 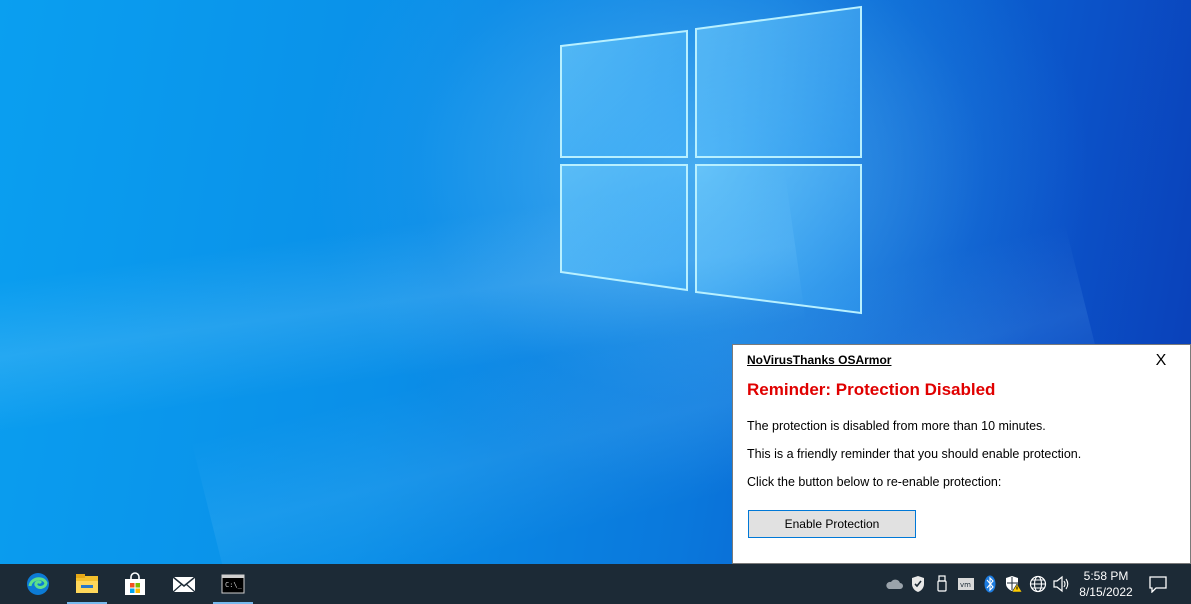 I want to click on taskbar-app-terminal: C:\_, so click(x=233, y=584).